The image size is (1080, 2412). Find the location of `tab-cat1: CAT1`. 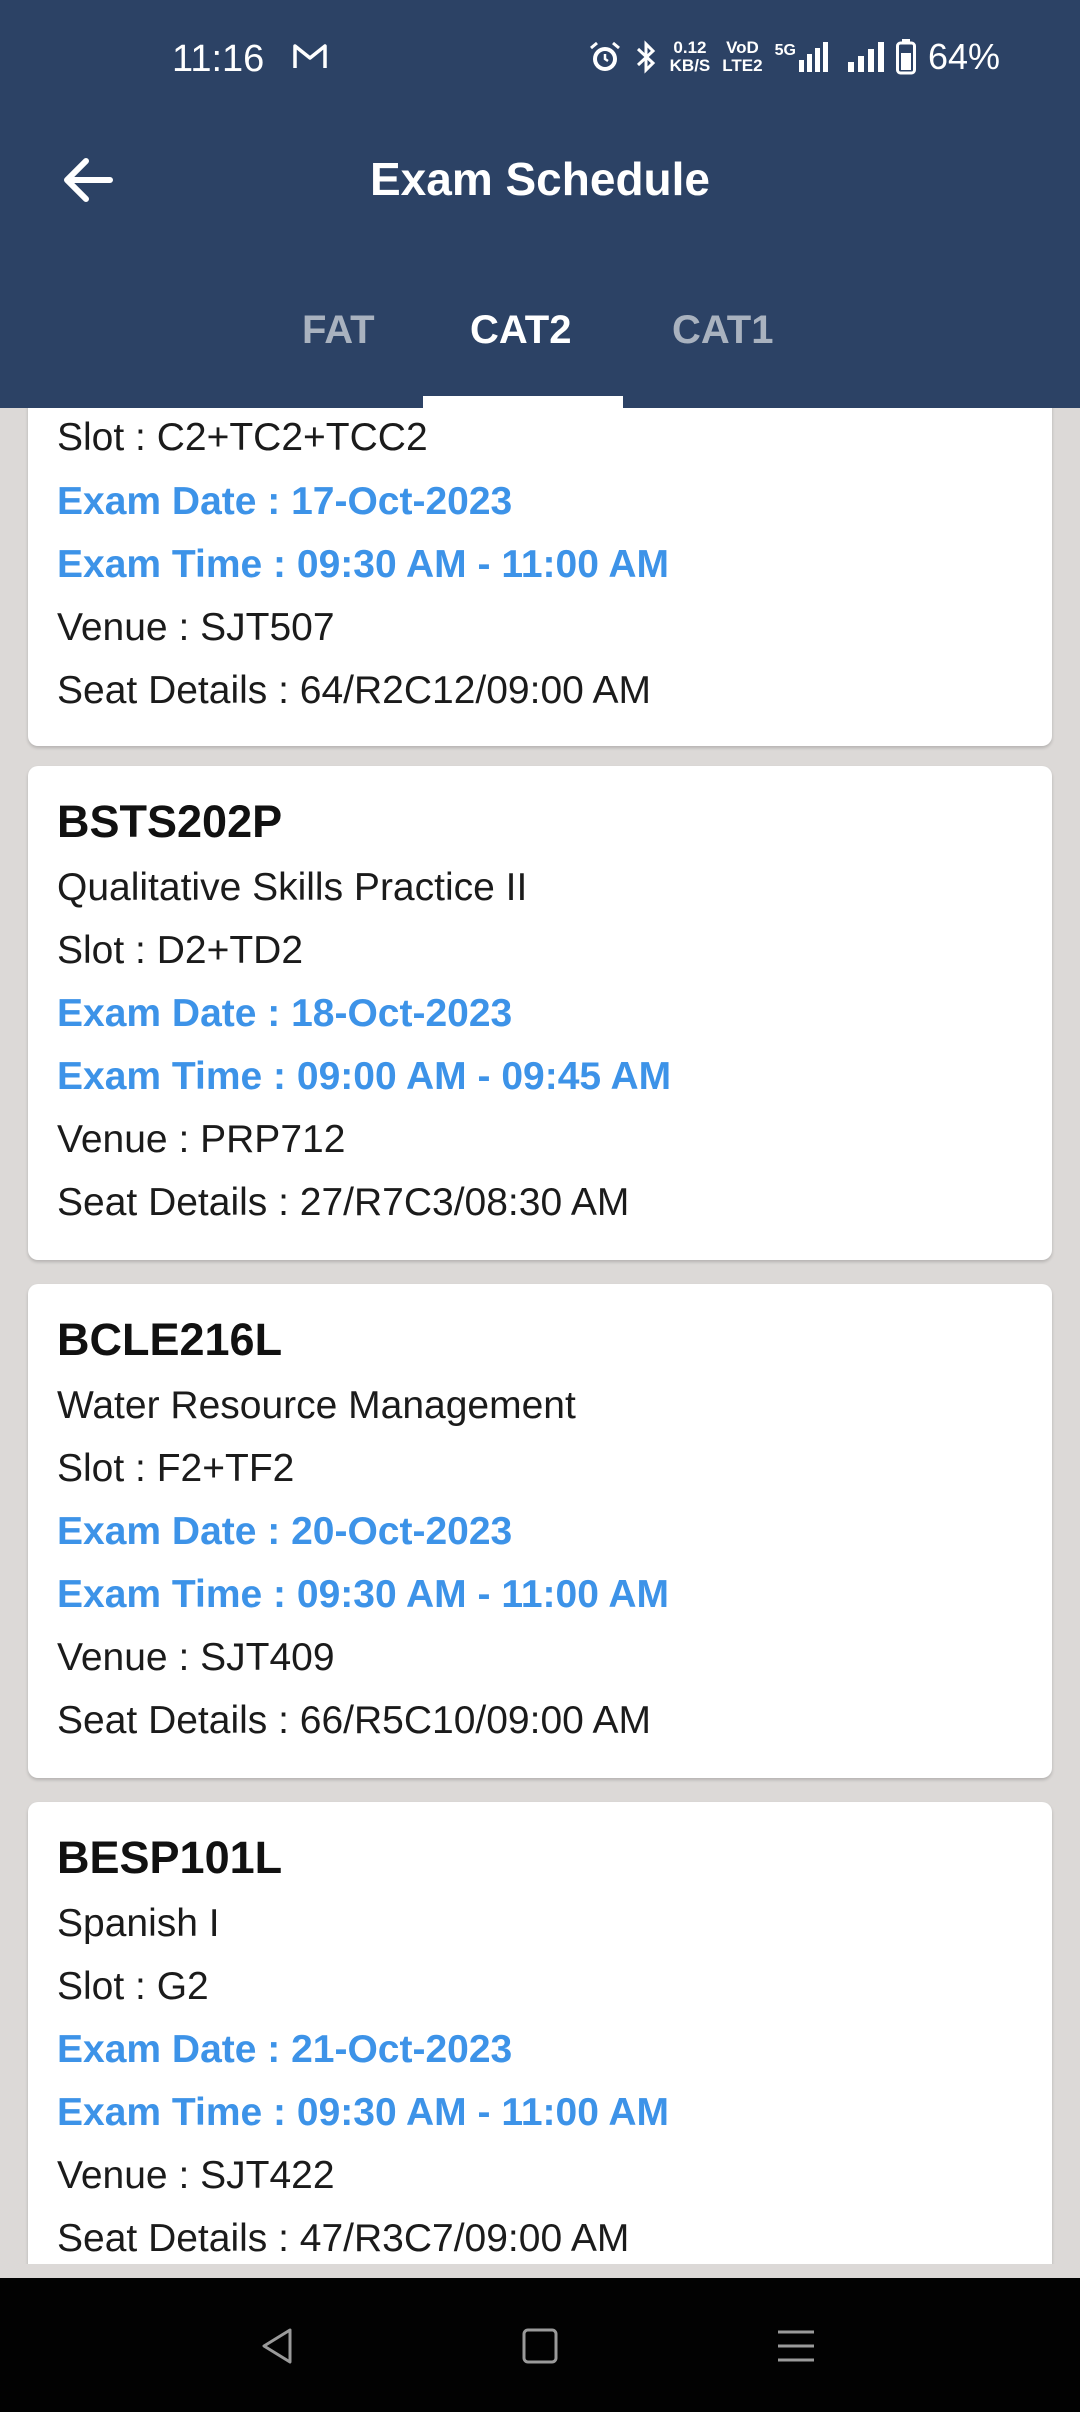

tab-cat1: CAT1 is located at coordinates (722, 330).